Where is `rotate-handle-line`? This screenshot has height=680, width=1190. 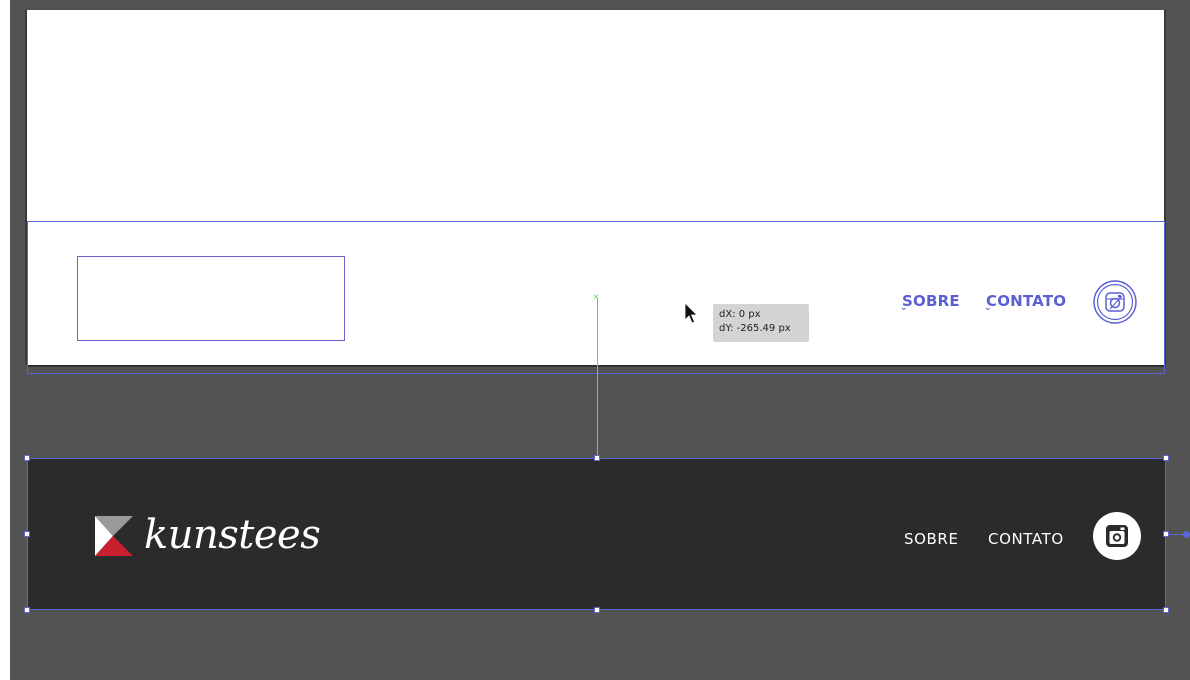 rotate-handle-line is located at coordinates (1176, 534).